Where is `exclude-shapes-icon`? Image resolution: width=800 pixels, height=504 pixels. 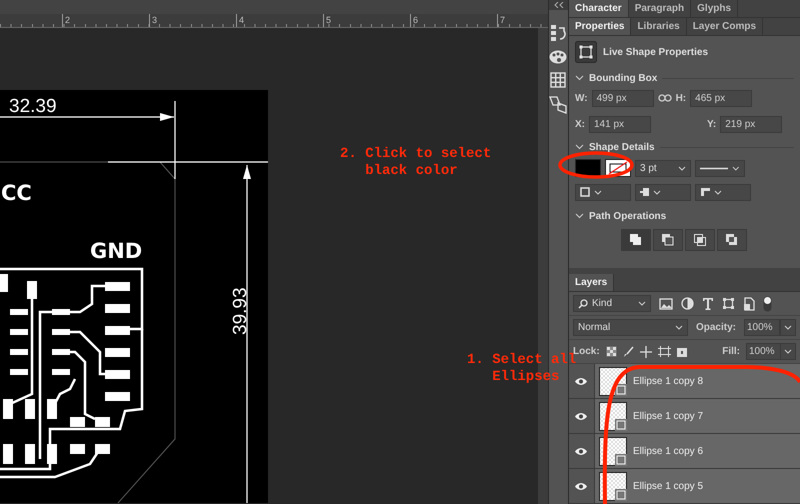
exclude-shapes-icon is located at coordinates (732, 240).